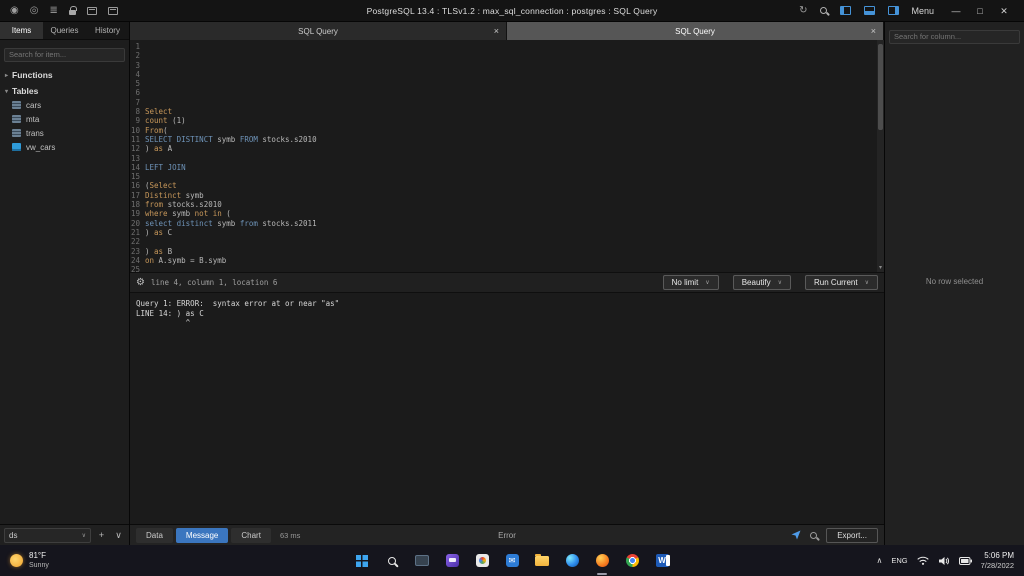 The height and width of the screenshot is (576, 1024). What do you see at coordinates (482, 561) in the screenshot?
I see `photos-app-icon` at bounding box center [482, 561].